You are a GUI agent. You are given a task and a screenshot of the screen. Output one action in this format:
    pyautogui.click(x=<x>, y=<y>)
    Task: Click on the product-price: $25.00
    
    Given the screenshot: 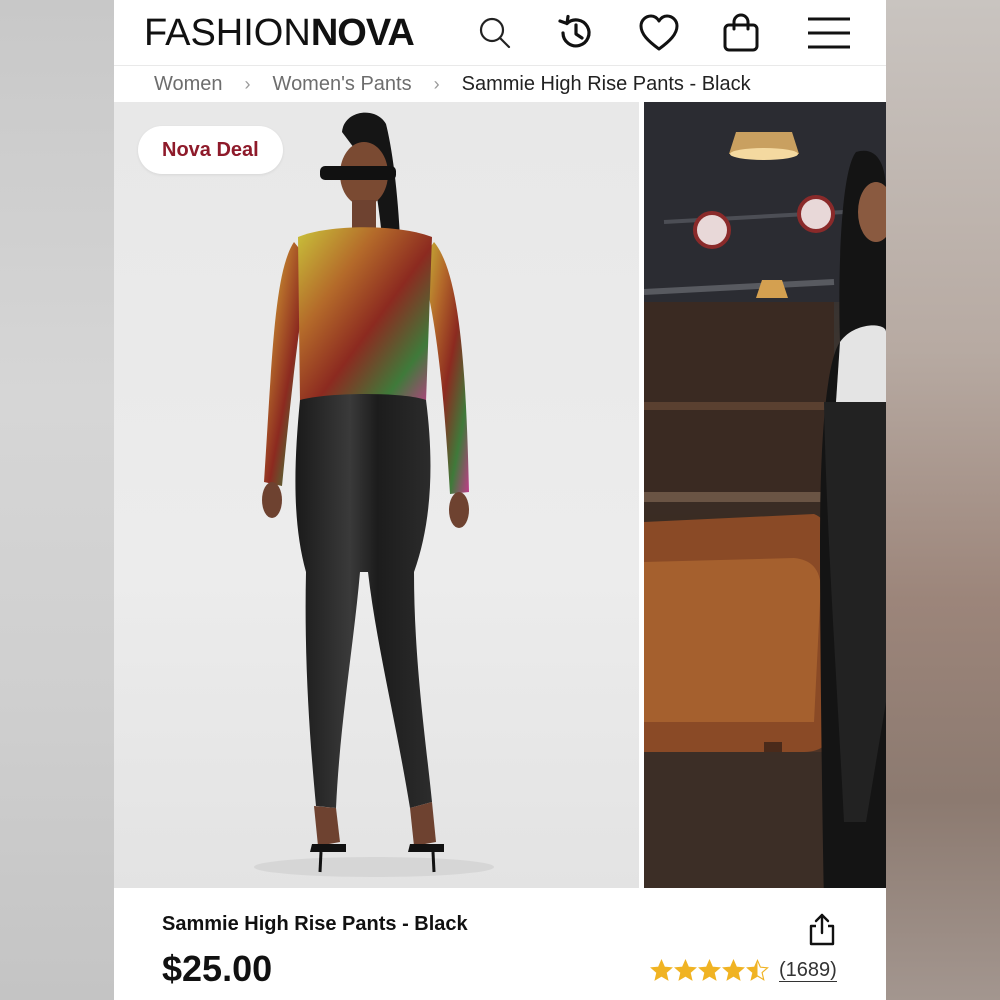 What is the action you would take?
    pyautogui.click(x=217, y=968)
    